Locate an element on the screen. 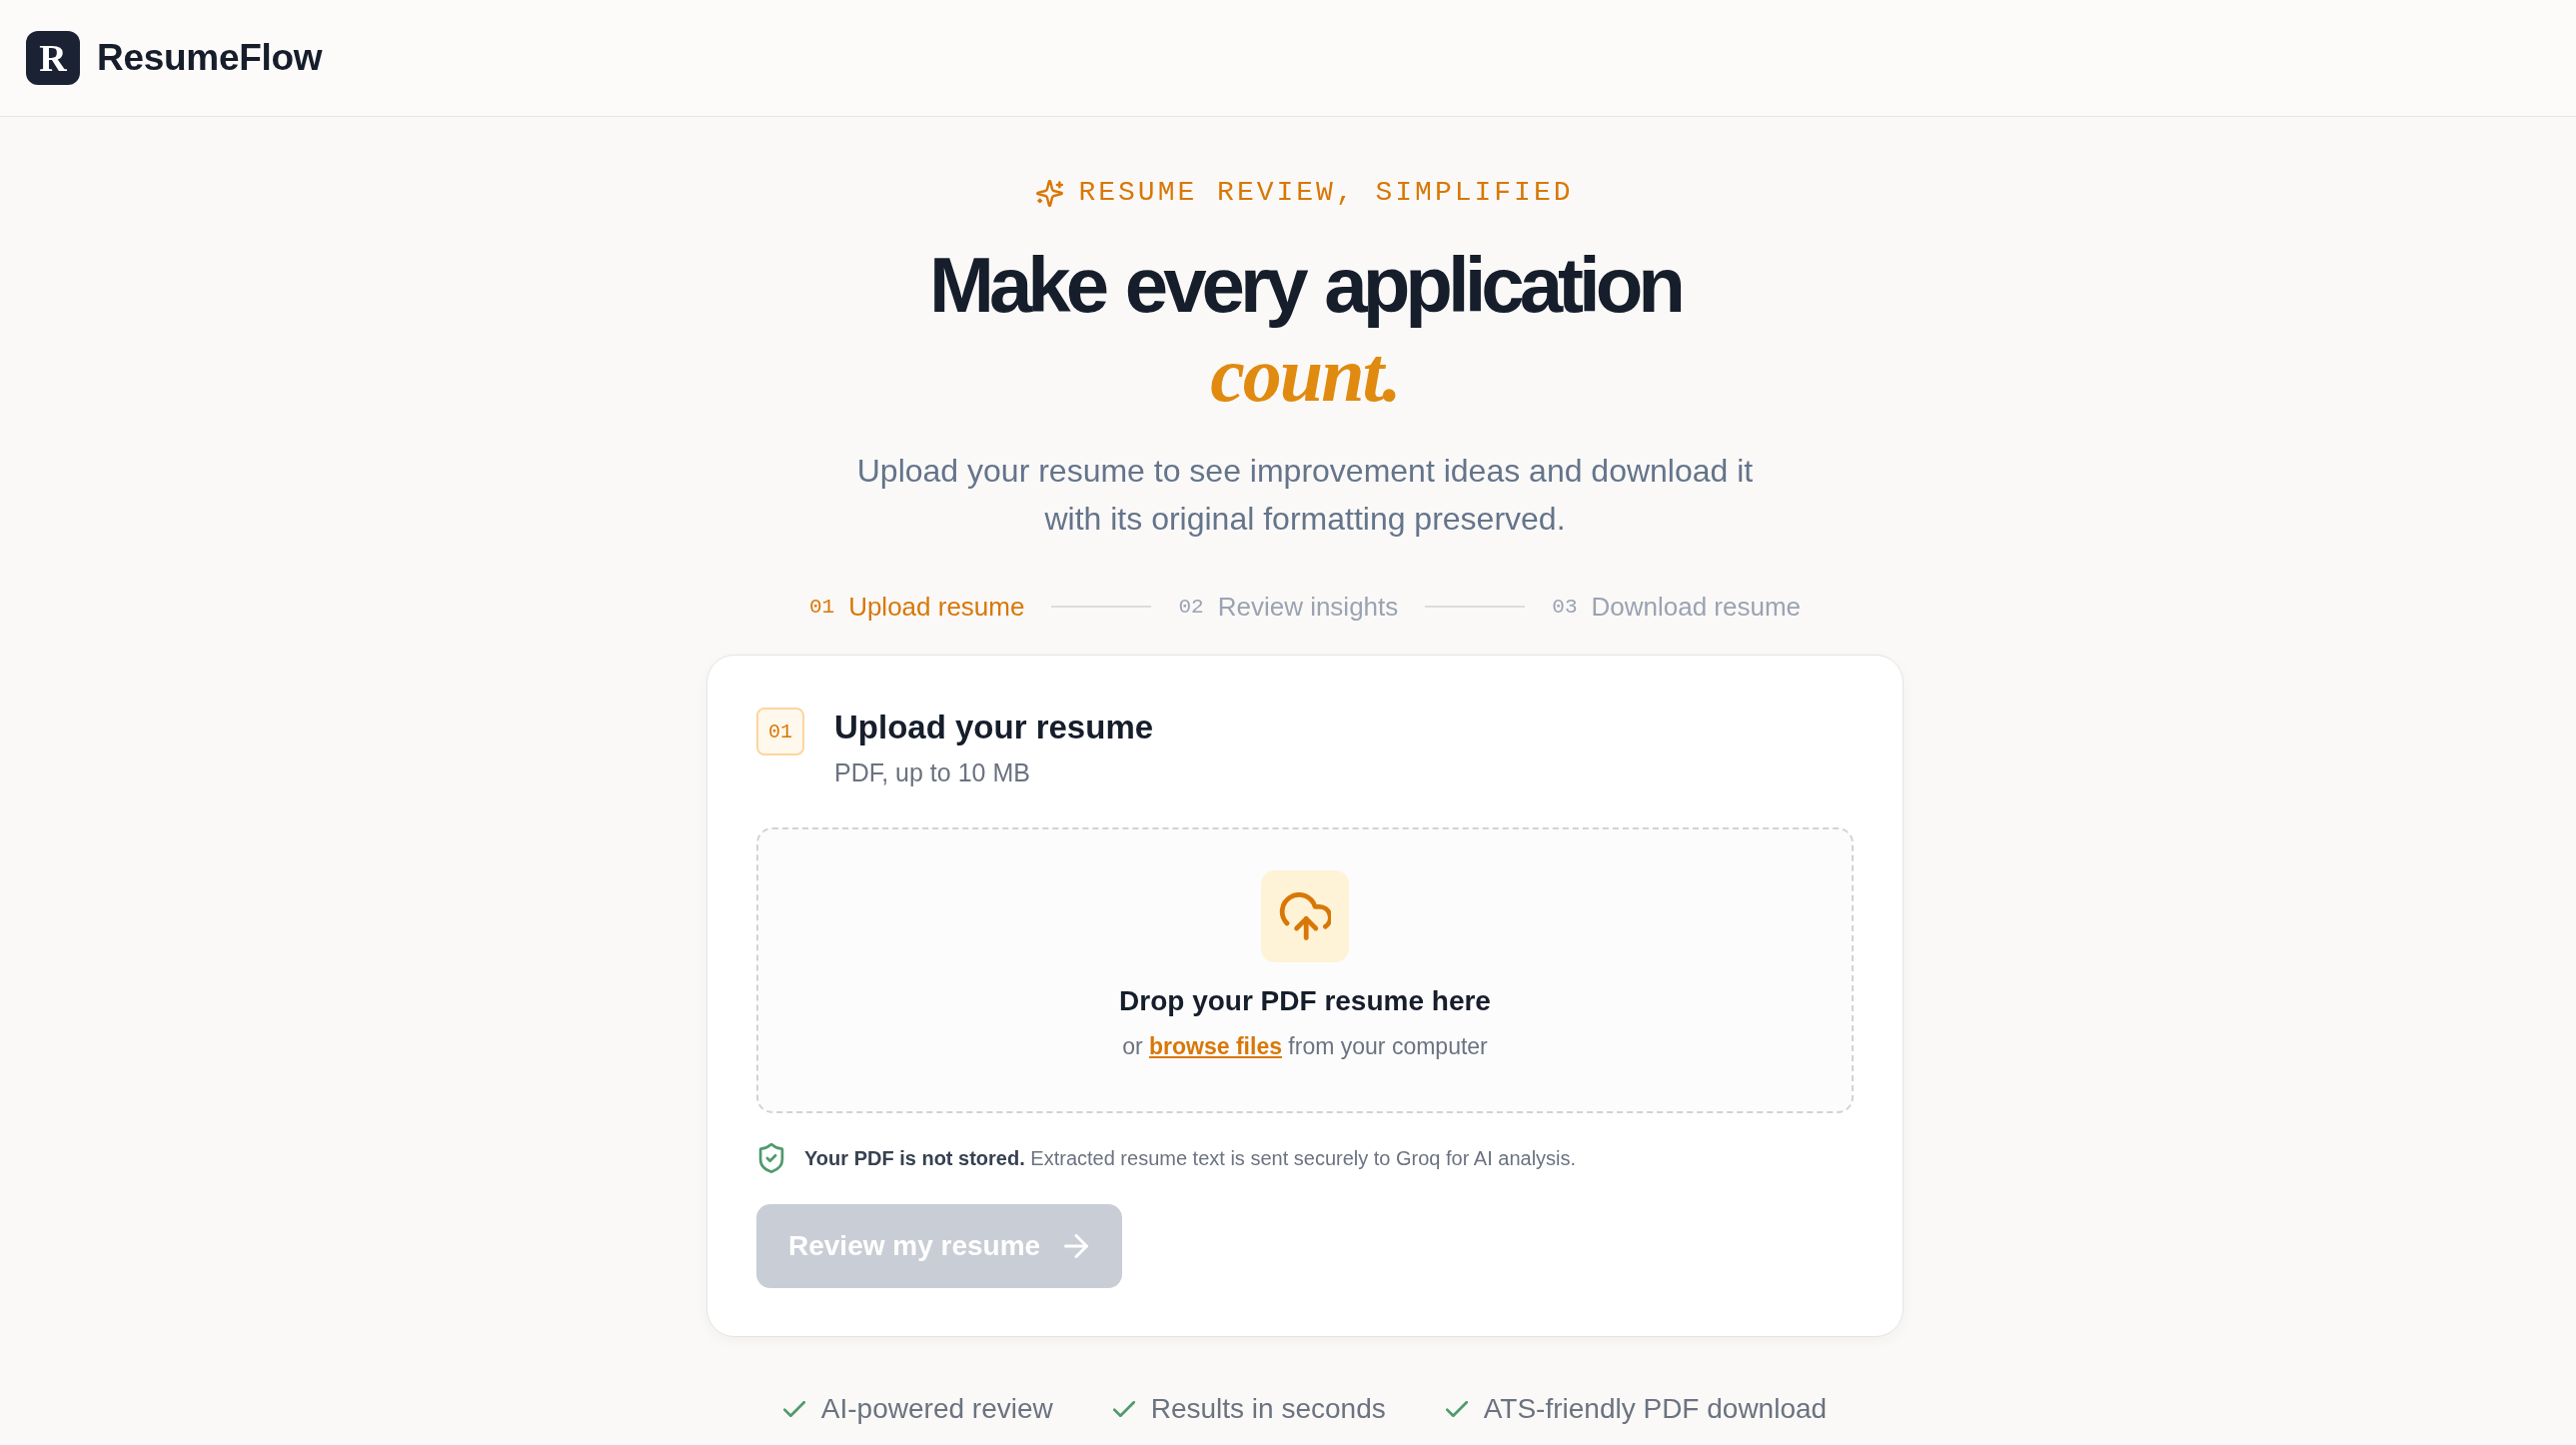 Image resolution: width=2576 pixels, height=1445 pixels. browse-hint: or browse files from your computer is located at coordinates (1305, 1046).